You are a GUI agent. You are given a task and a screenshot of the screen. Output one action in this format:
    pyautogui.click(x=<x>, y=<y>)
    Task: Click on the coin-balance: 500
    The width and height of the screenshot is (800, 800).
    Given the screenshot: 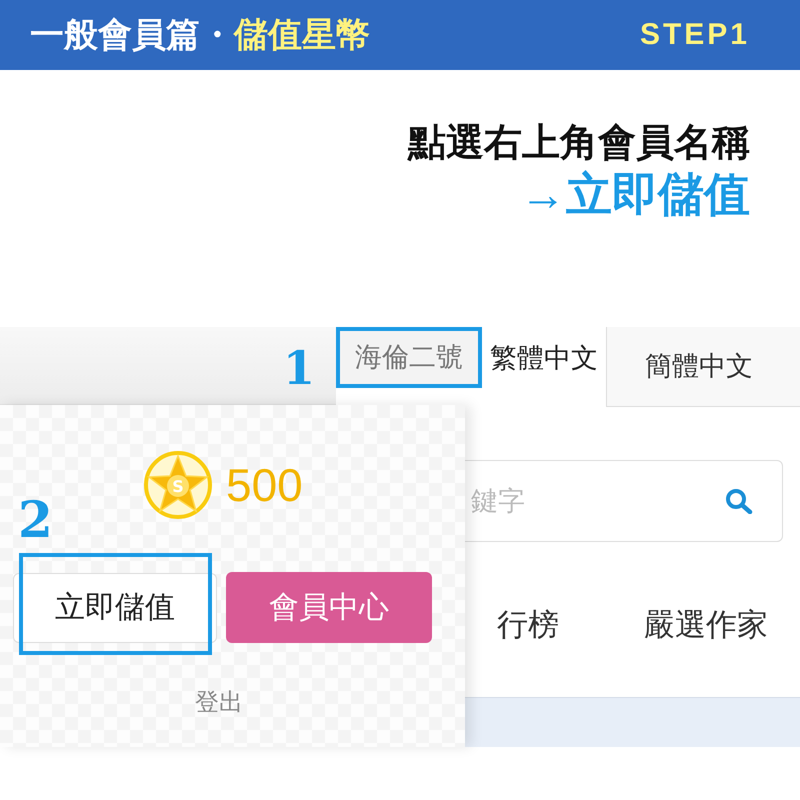 What is the action you would take?
    pyautogui.click(x=264, y=485)
    